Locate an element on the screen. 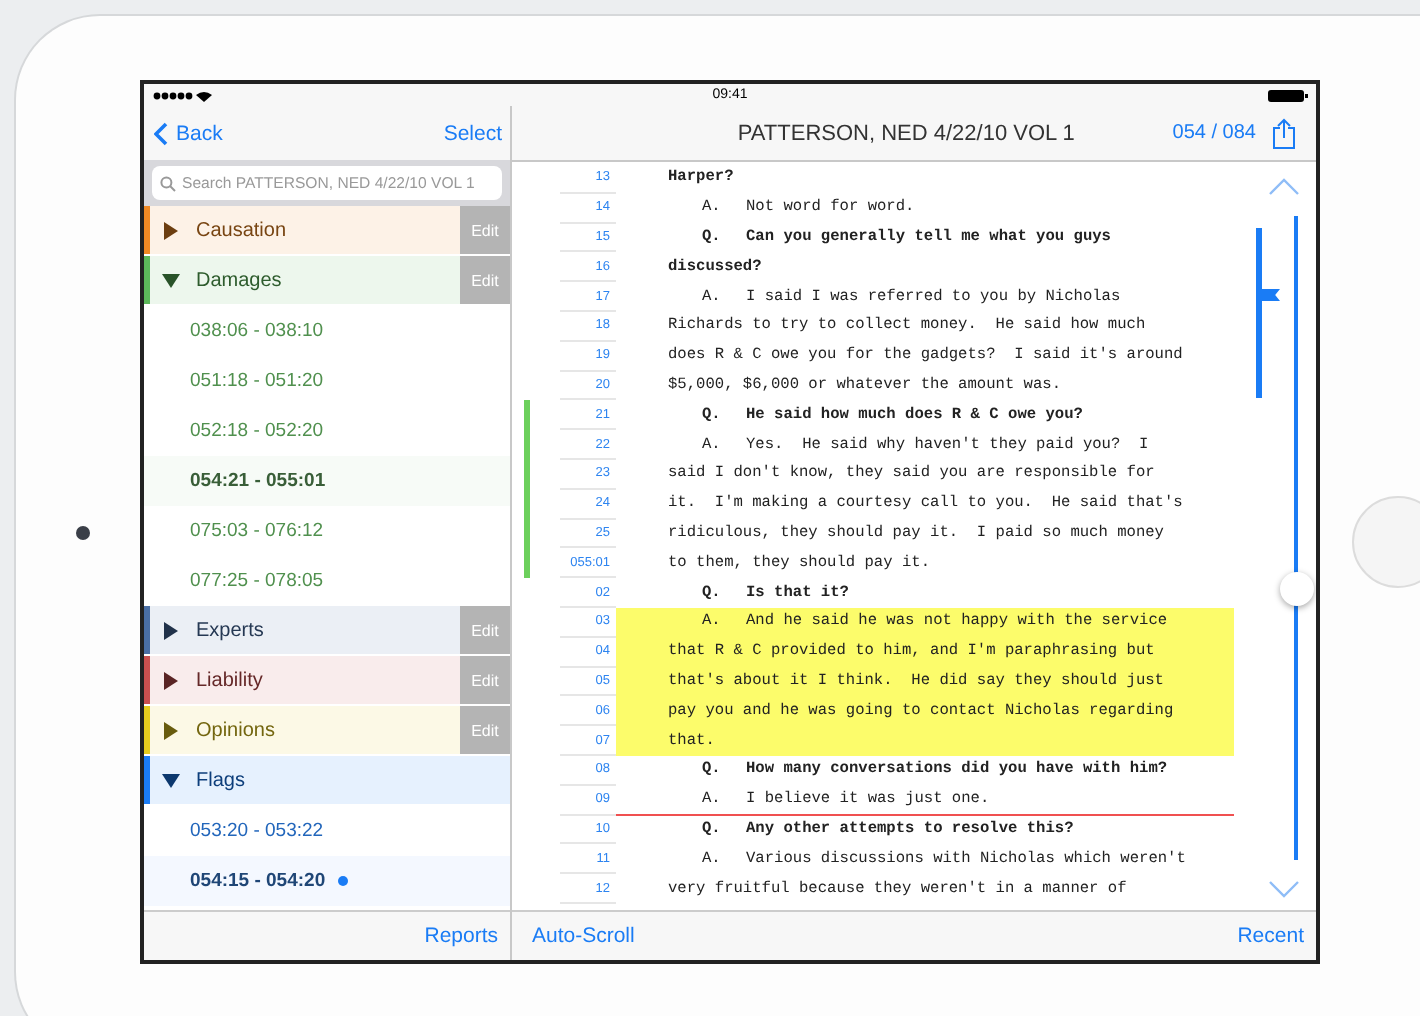 This screenshot has height=1016, width=1420. chevron-up-icon is located at coordinates (1284, 187).